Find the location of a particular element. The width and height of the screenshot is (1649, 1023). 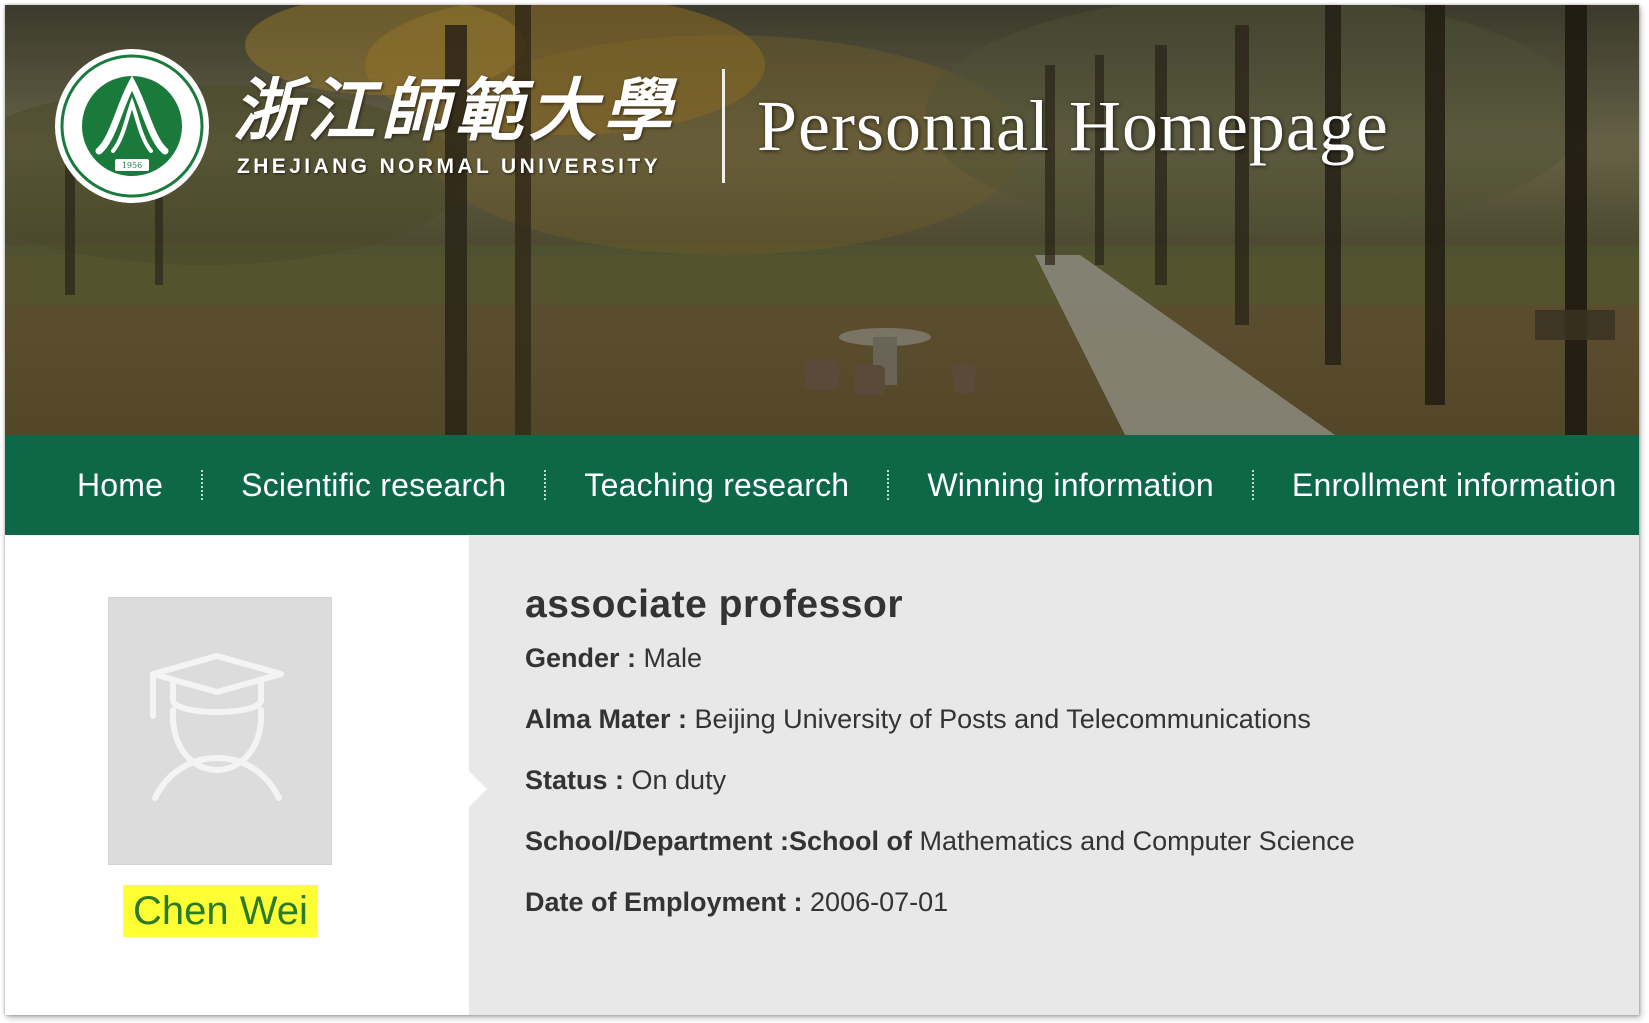

graduate-avatar-icon is located at coordinates (217, 727).